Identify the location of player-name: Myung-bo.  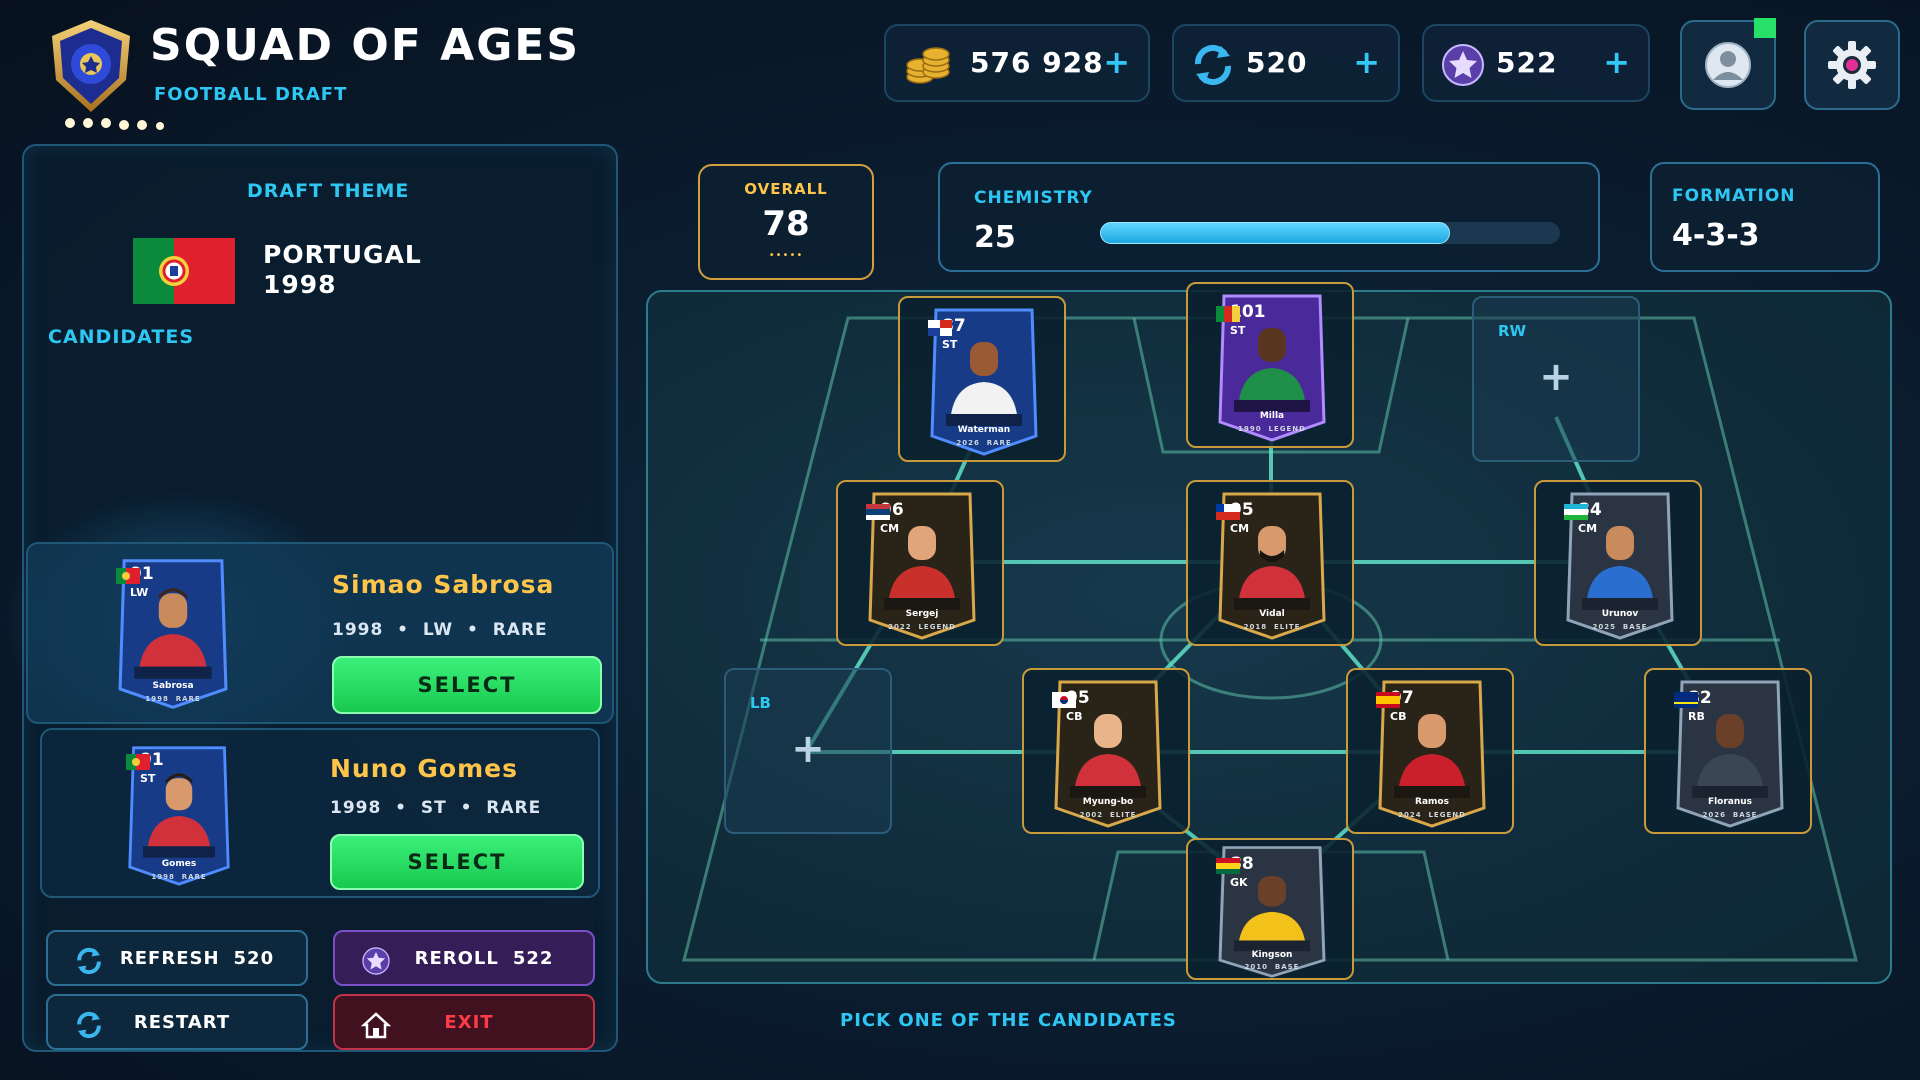
(1108, 802).